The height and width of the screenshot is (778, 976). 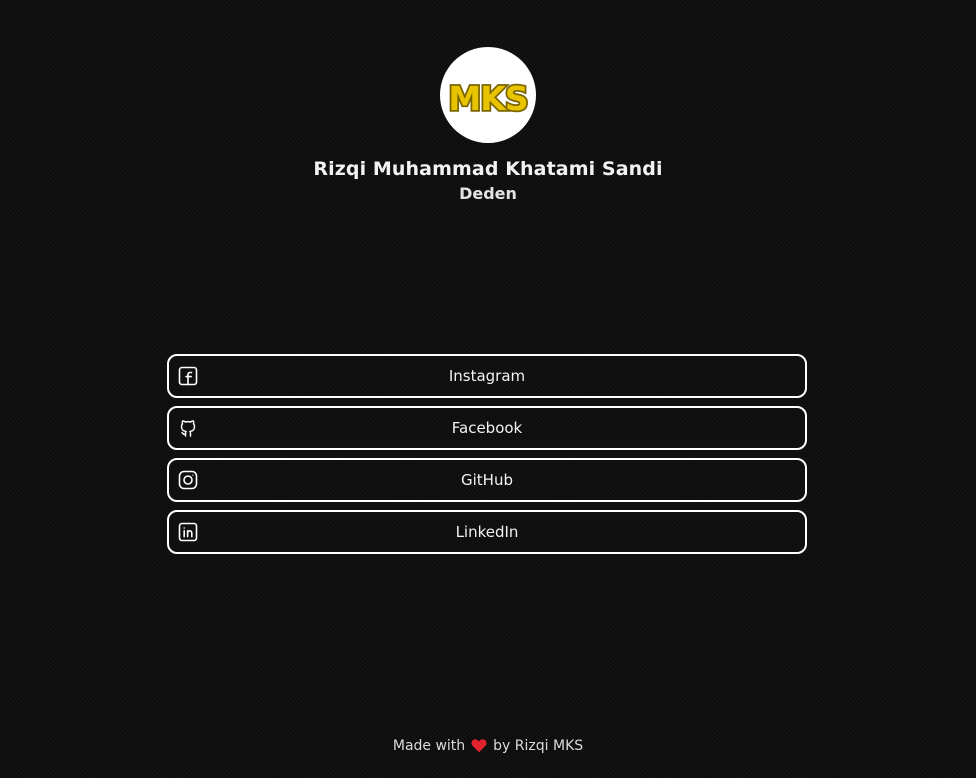 I want to click on link-button-instagram: Instagram, so click(x=487, y=376).